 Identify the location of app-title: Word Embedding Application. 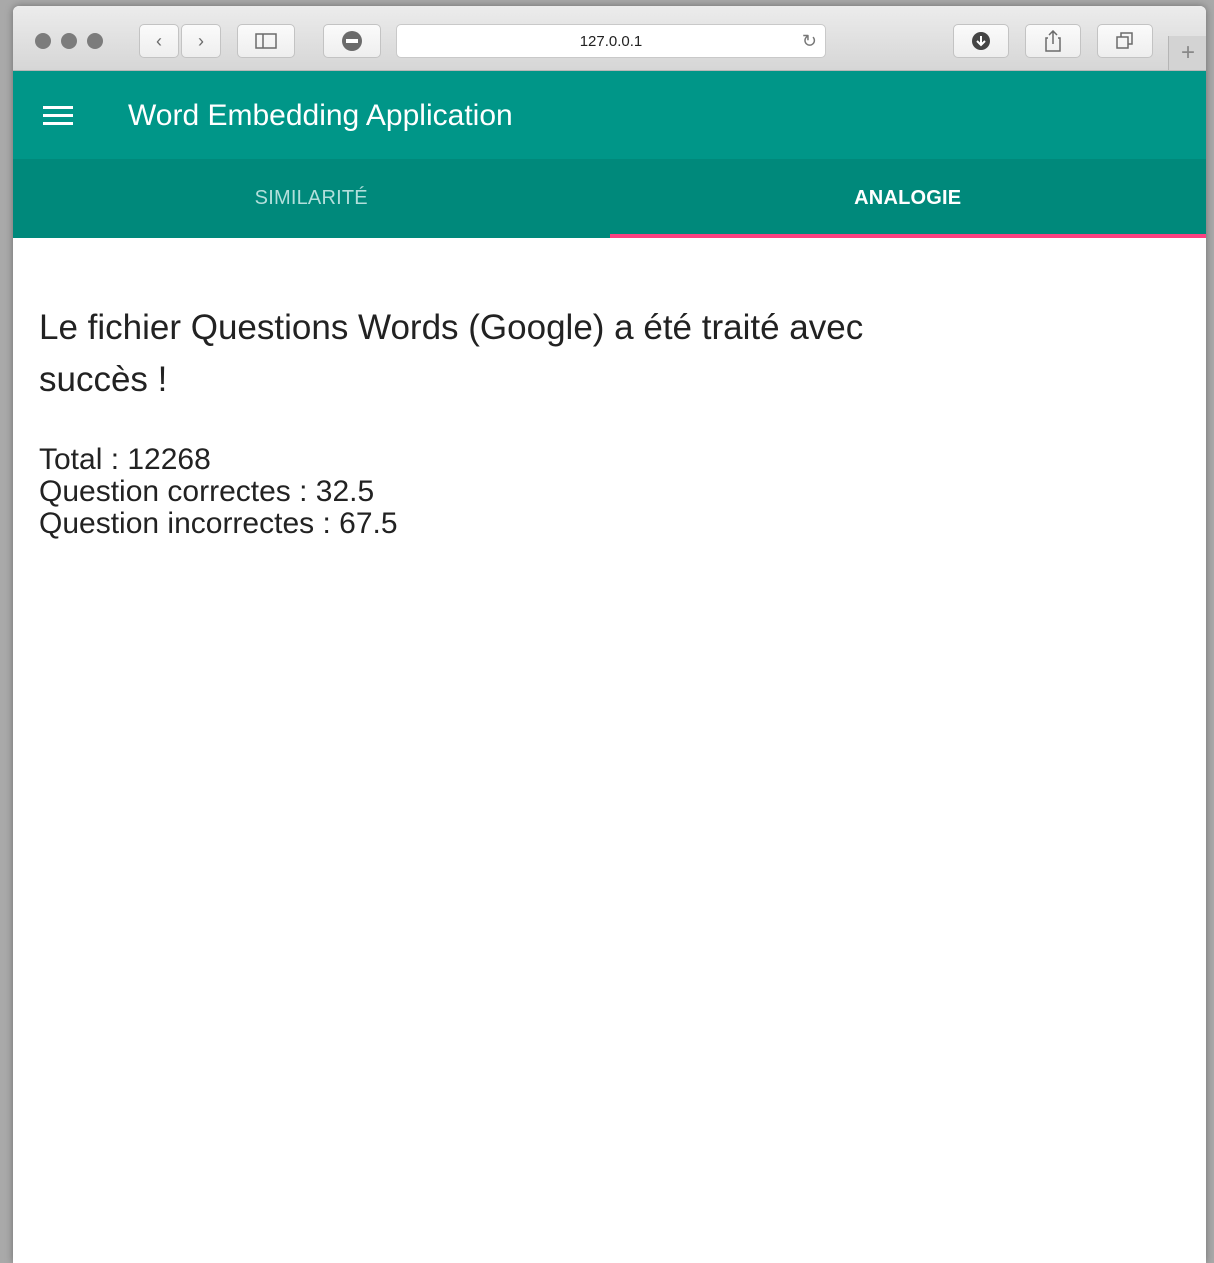
(320, 115).